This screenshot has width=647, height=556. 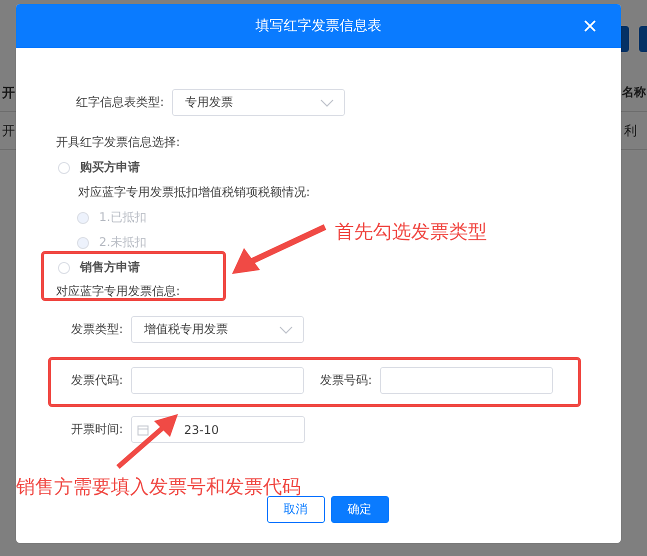 What do you see at coordinates (97, 380) in the screenshot?
I see `field-label: 发票代码:` at bounding box center [97, 380].